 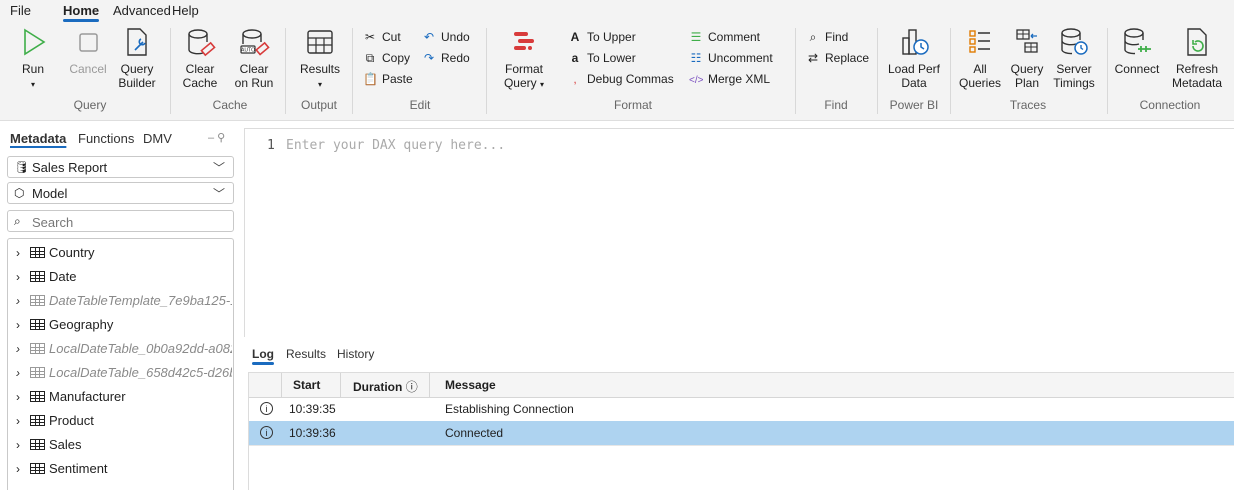 I want to click on menu-home: Home, so click(x=81, y=12).